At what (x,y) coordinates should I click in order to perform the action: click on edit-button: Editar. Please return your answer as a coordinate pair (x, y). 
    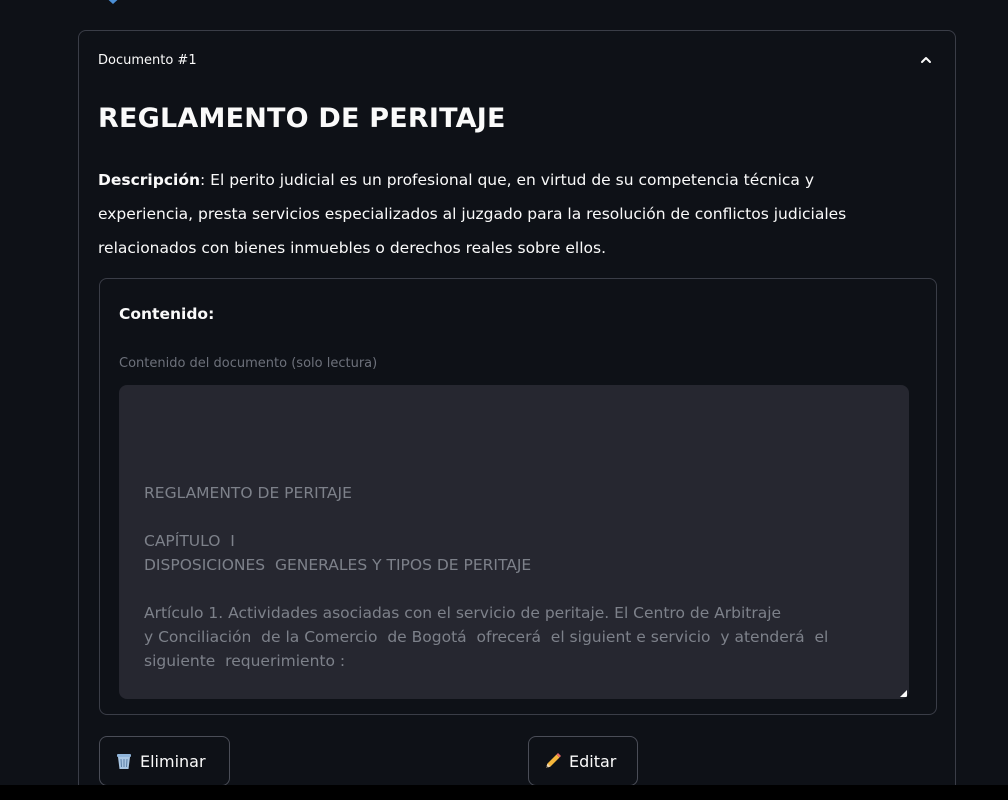
    Looking at the image, I should click on (583, 761).